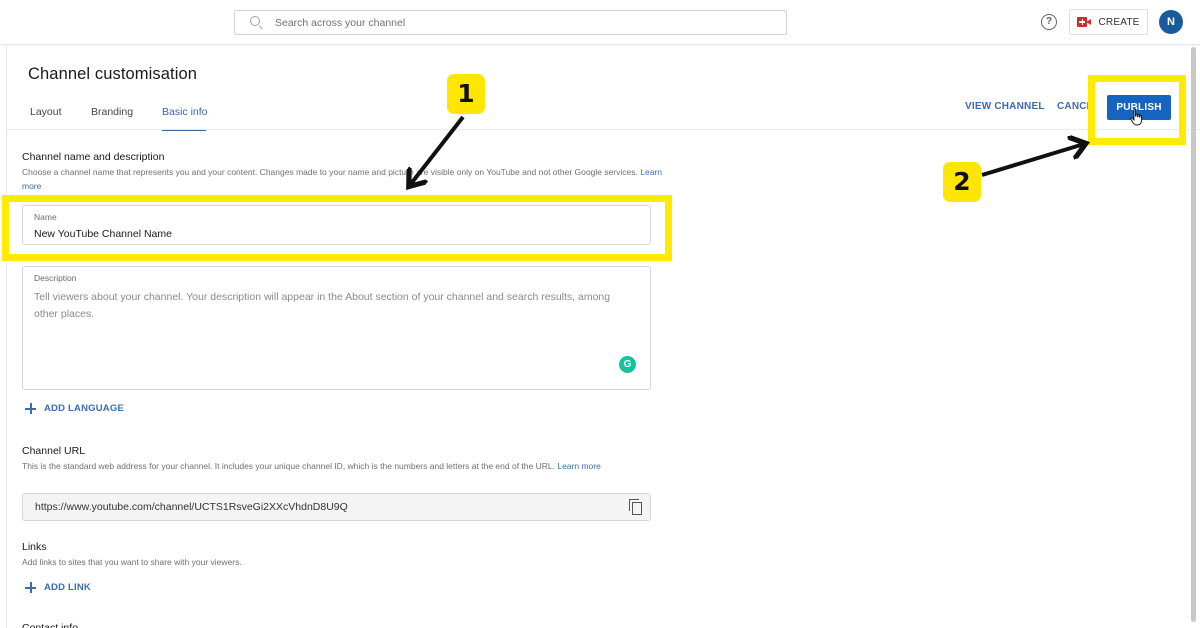 This screenshot has width=1200, height=628. What do you see at coordinates (578, 466) in the screenshot?
I see `learn-more-link-url: Learn more` at bounding box center [578, 466].